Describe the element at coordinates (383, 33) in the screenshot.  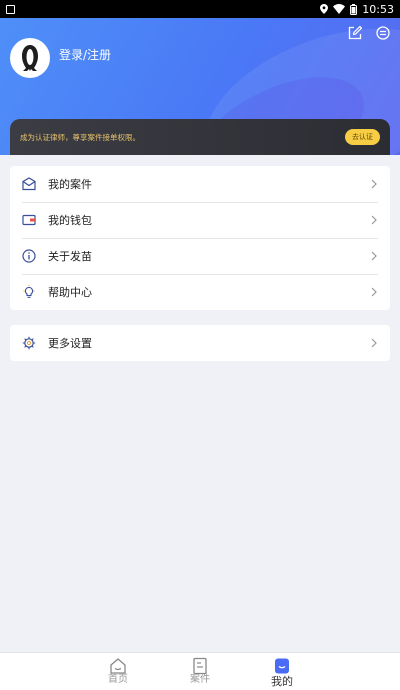
I see `message-icon` at that location.